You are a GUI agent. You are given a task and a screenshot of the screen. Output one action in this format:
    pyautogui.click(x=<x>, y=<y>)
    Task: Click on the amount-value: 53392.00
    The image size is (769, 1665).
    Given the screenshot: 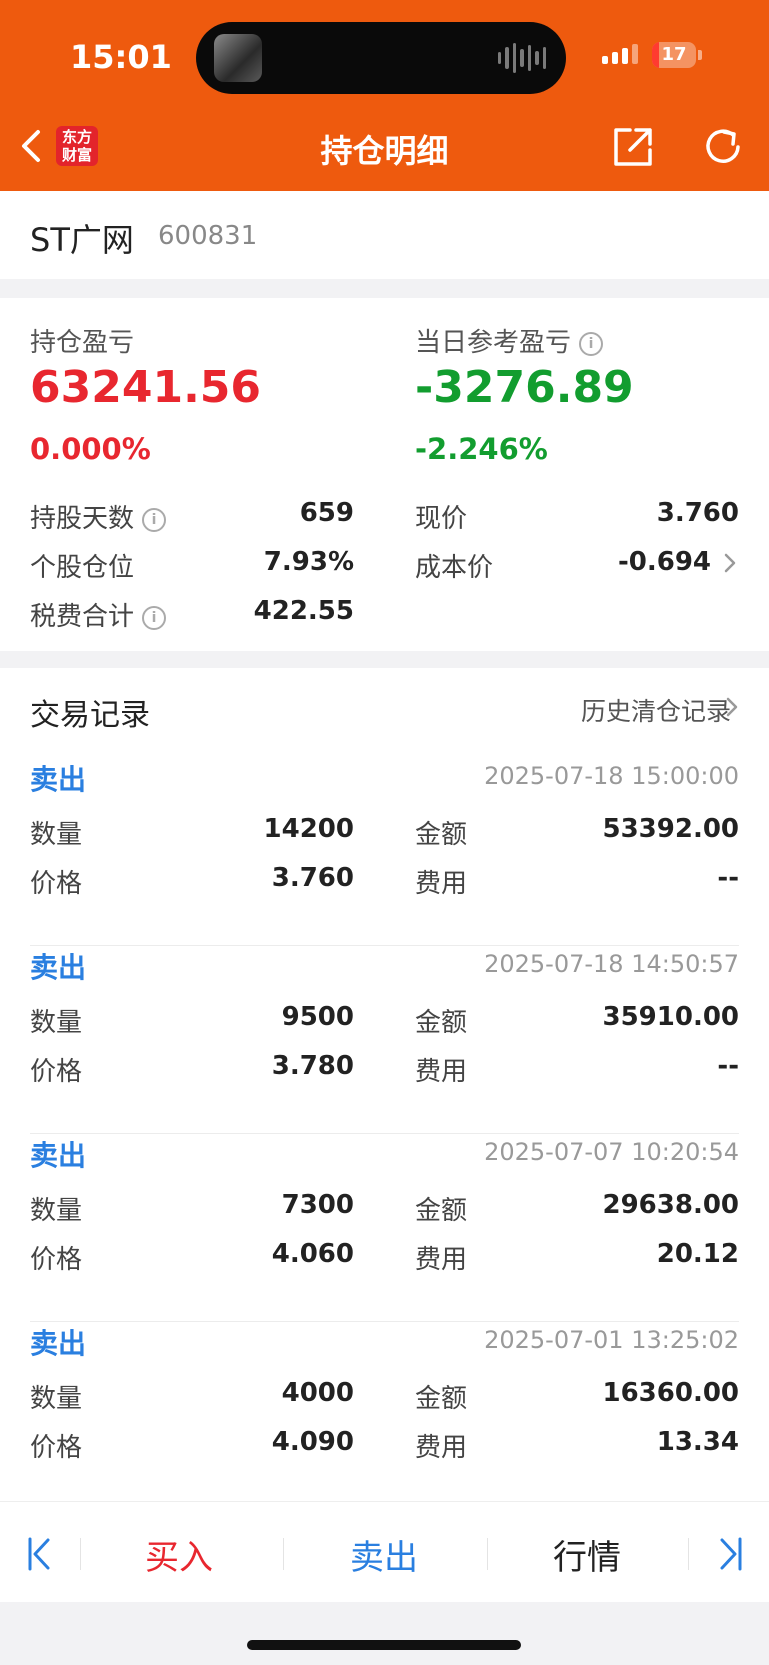 What is the action you would take?
    pyautogui.click(x=670, y=829)
    